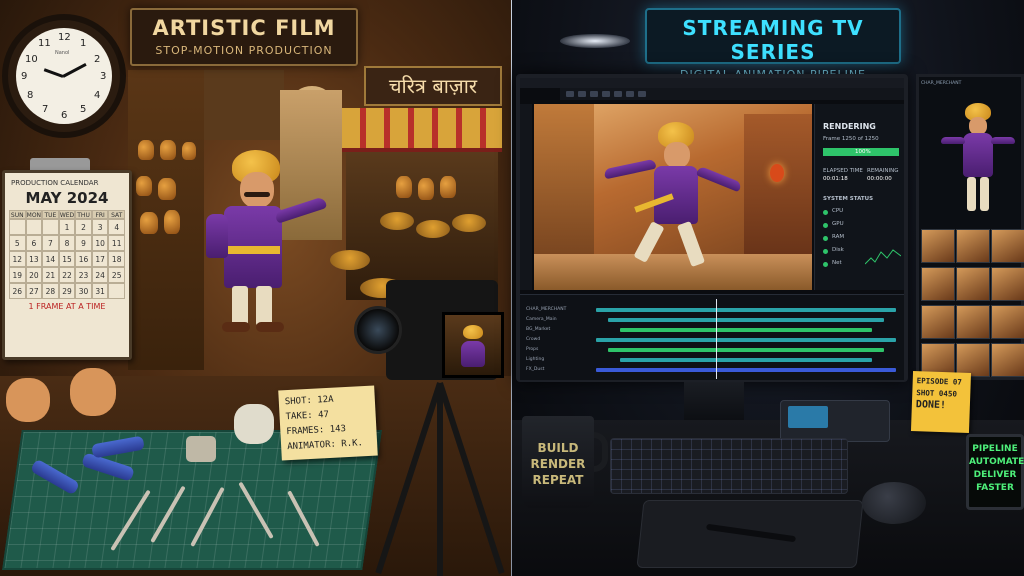 This screenshot has width=1024, height=576. I want to click on calendar-day-header: MON, so click(34, 214).